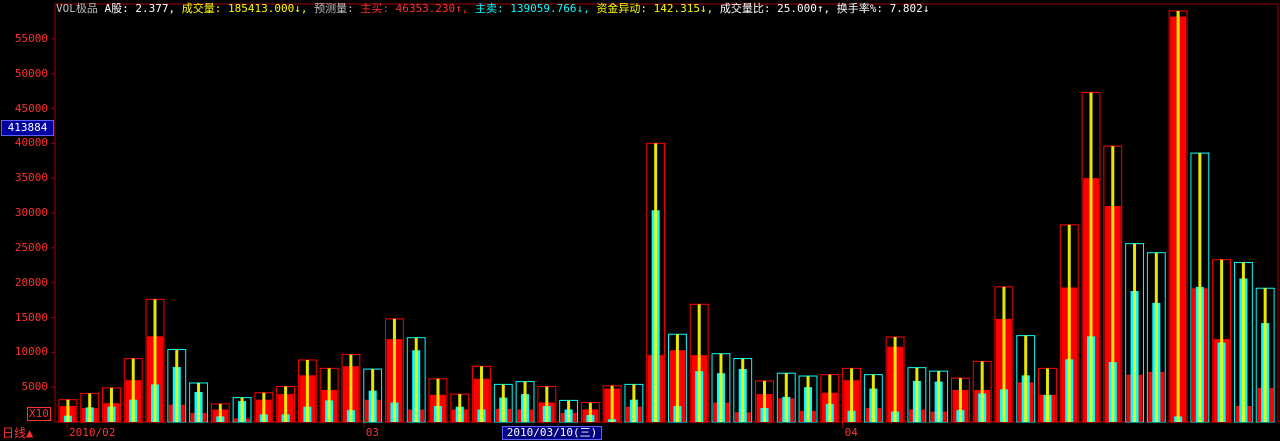 The width and height of the screenshot is (1280, 441). What do you see at coordinates (140, 8) in the screenshot?
I see `indicator-value-0: A股: 2.377,` at bounding box center [140, 8].